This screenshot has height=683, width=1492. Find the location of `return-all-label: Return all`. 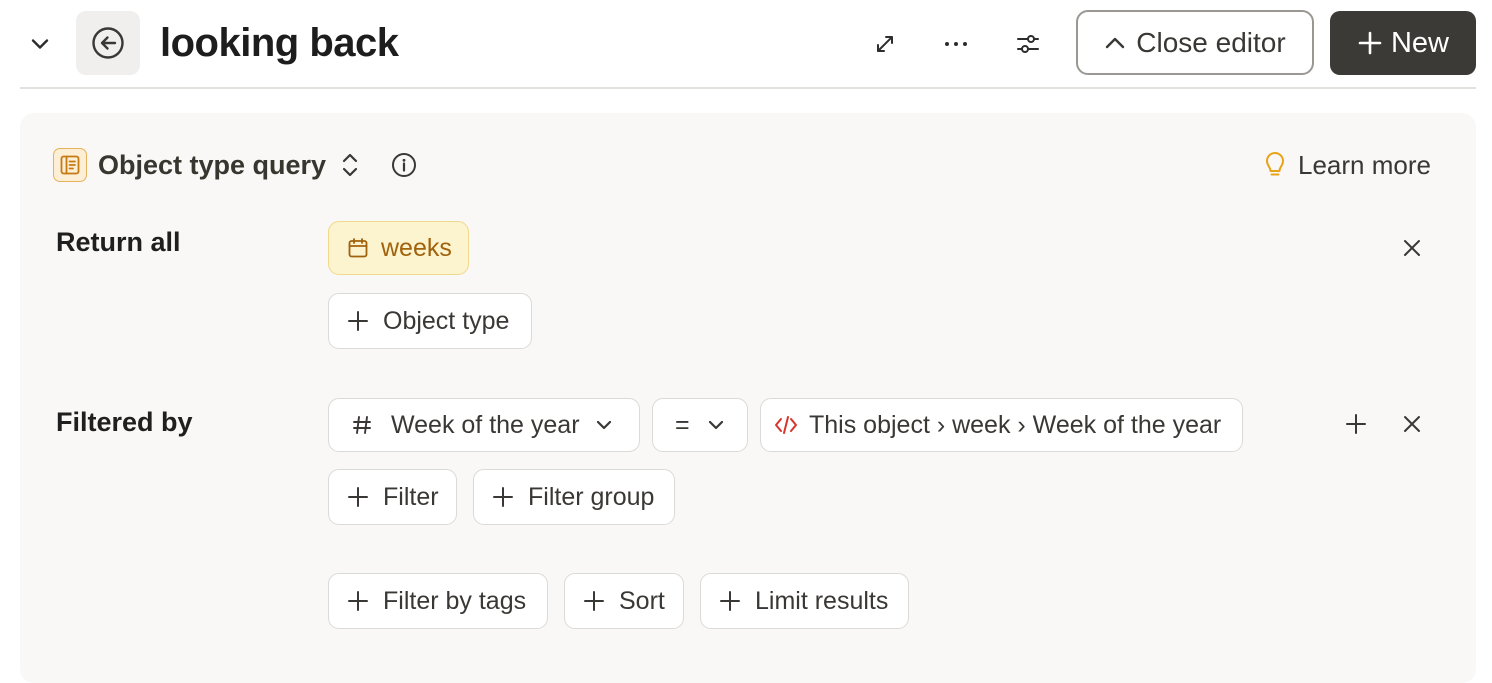

return-all-label: Return all is located at coordinates (118, 242).